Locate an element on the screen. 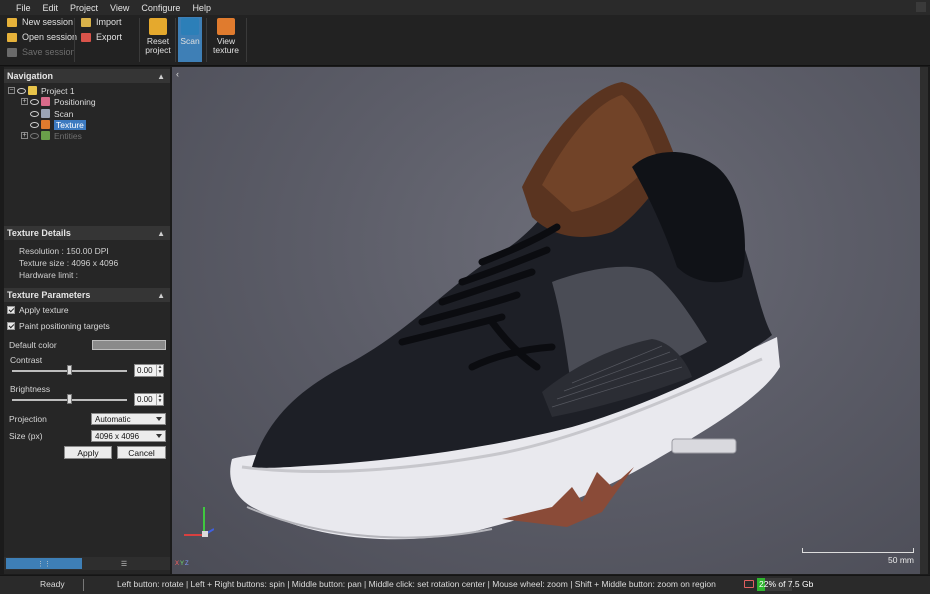  viewport-side-strip is located at coordinates (924, 320).